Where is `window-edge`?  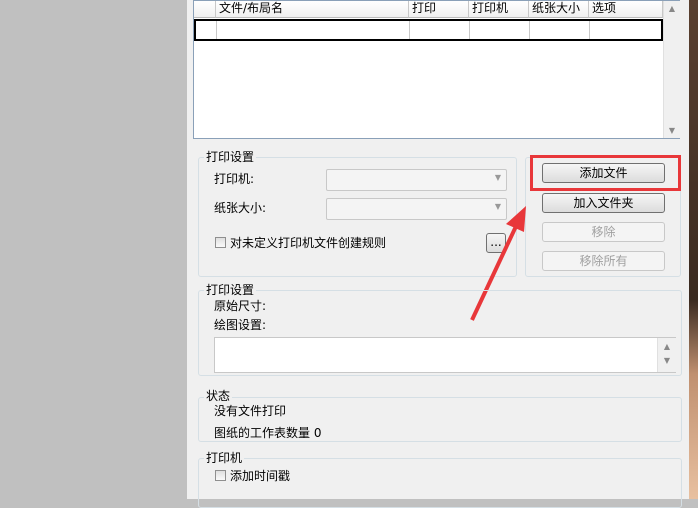
window-edge is located at coordinates (693, 249).